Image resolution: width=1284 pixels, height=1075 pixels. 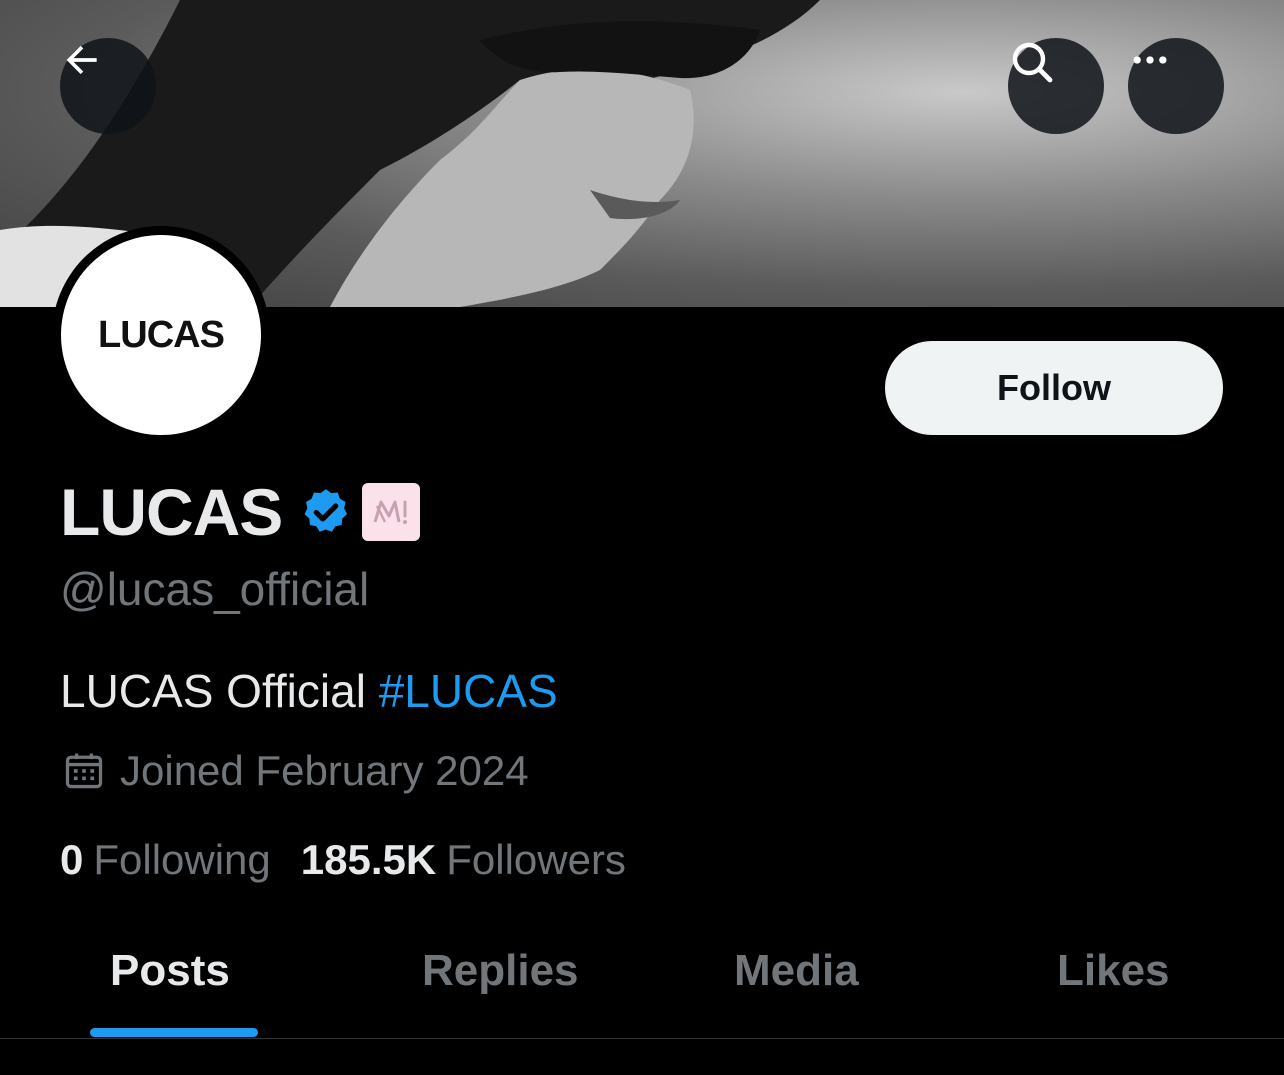 What do you see at coordinates (81, 60) in the screenshot?
I see `back-arrow-icon` at bounding box center [81, 60].